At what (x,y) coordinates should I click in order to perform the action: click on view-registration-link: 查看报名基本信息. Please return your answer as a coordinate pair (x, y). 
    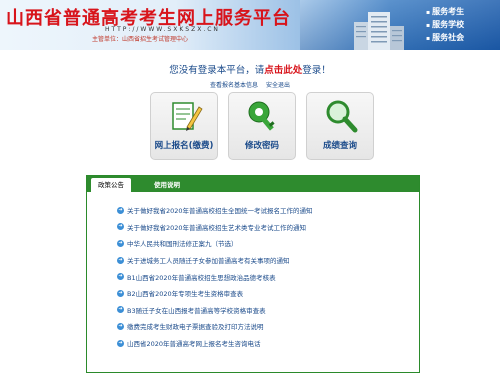
    Looking at the image, I should click on (234, 85).